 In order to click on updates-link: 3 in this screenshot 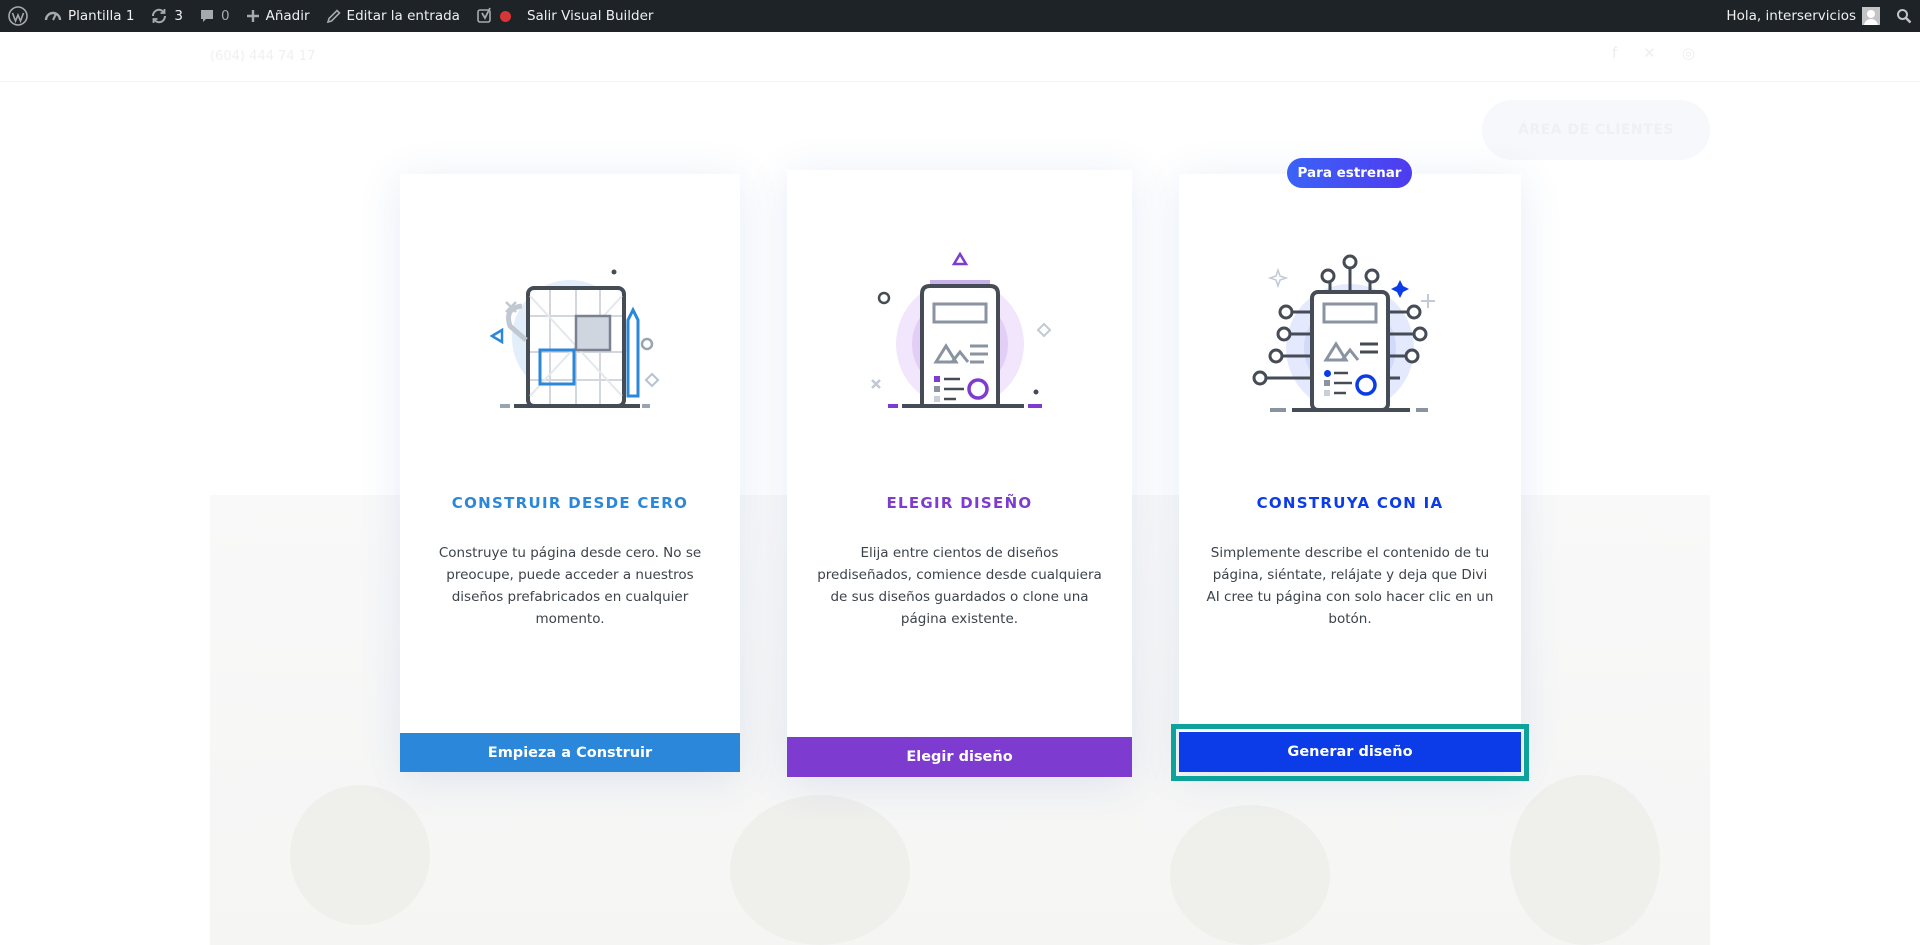, I will do `click(166, 16)`.